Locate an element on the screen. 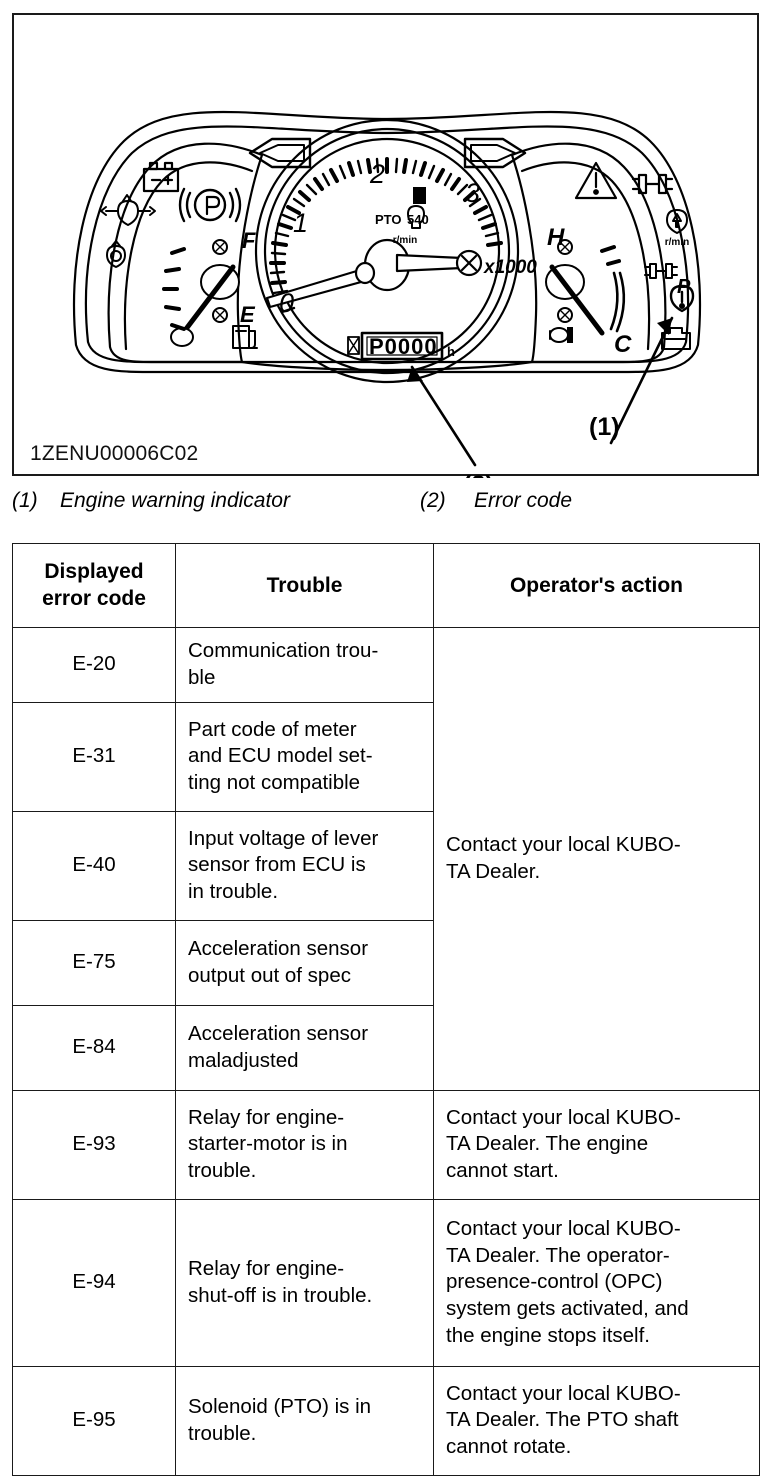  column-header-error-code-line1: Displayed is located at coordinates (94, 571).